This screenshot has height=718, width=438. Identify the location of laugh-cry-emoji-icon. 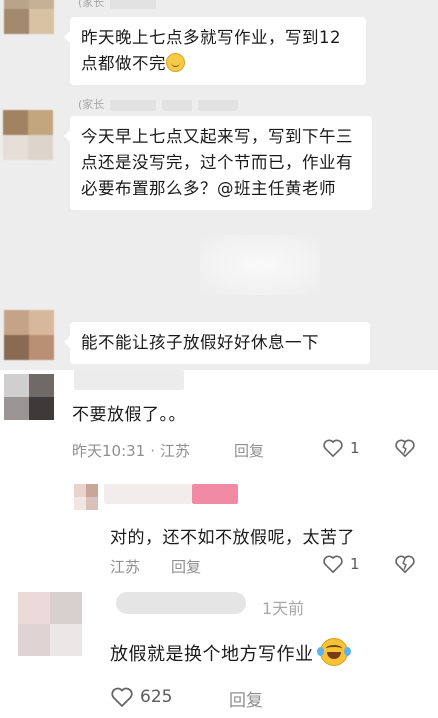
(333, 652).